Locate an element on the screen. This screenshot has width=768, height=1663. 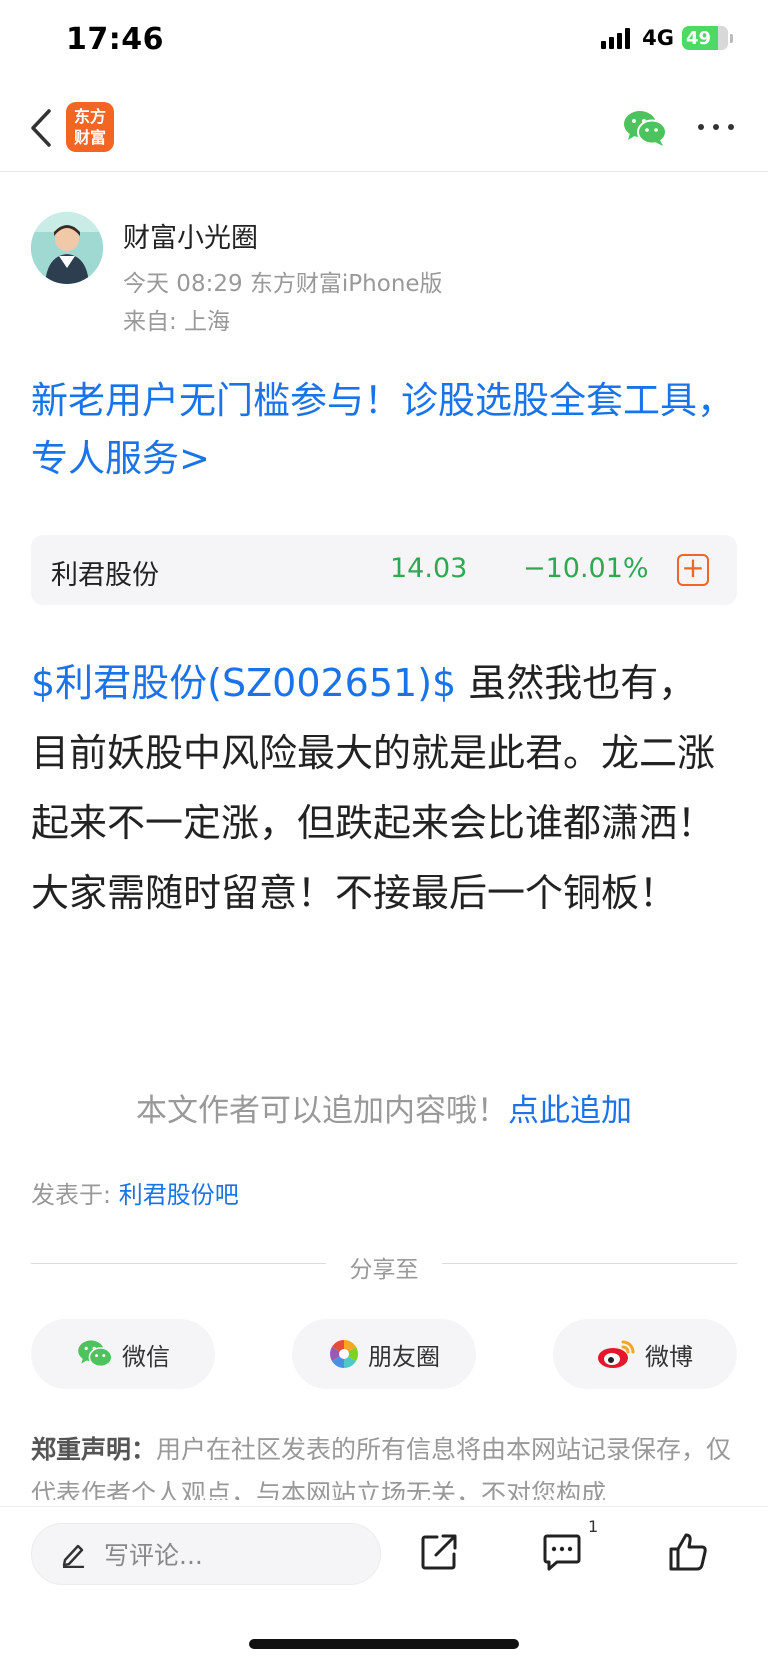
back-button is located at coordinates (41, 128).